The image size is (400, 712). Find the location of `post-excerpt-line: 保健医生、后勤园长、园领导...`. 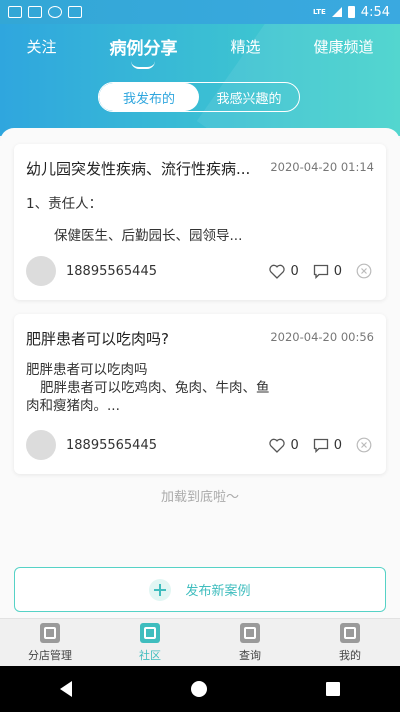

post-excerpt-line: 保健医生、后勤园长、园领导... is located at coordinates (148, 236).